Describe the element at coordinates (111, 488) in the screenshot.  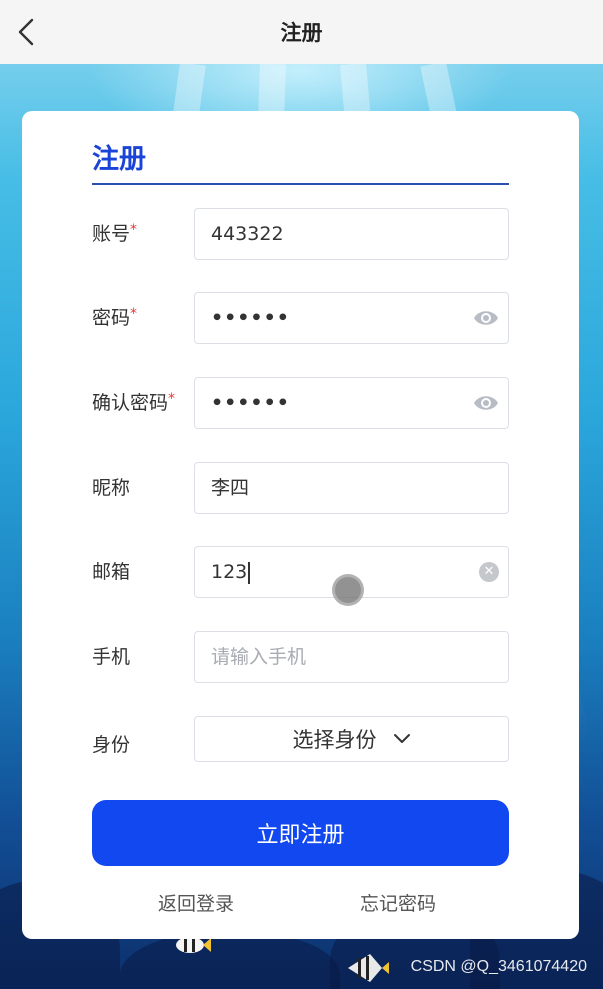
I see `nickname-label: 昵称` at that location.